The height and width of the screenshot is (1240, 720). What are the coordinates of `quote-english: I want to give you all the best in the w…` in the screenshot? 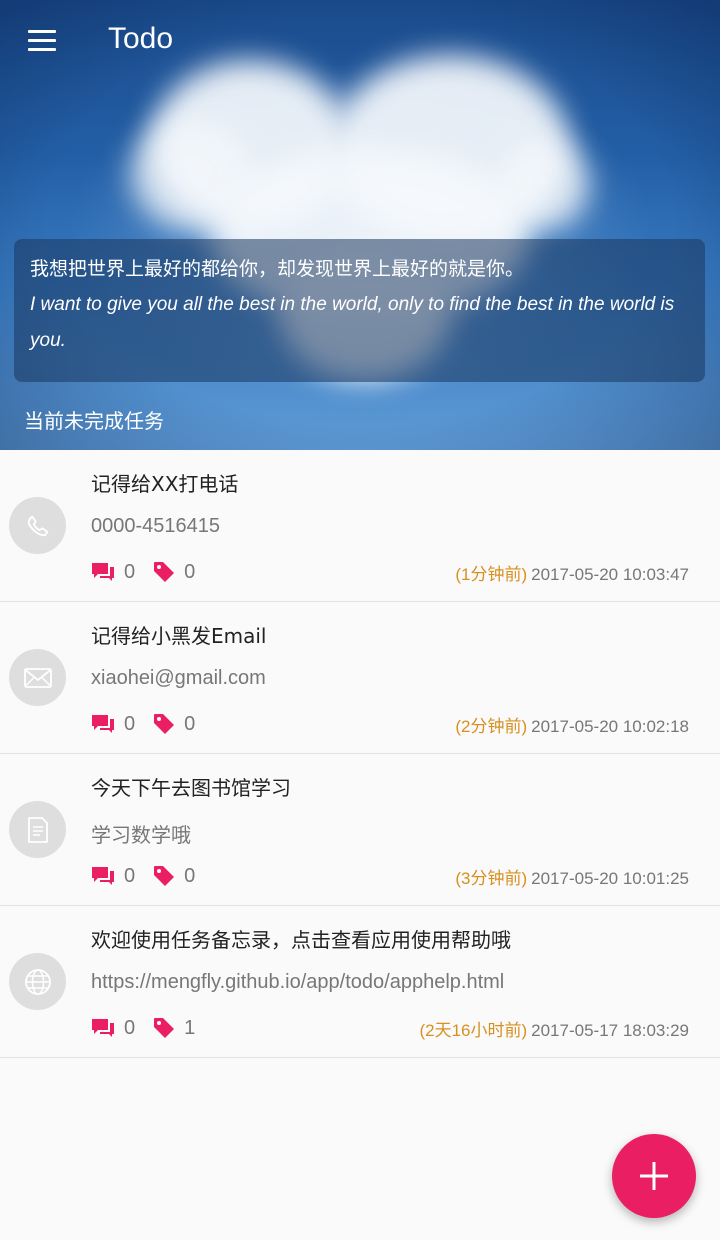 It's located at (352, 322).